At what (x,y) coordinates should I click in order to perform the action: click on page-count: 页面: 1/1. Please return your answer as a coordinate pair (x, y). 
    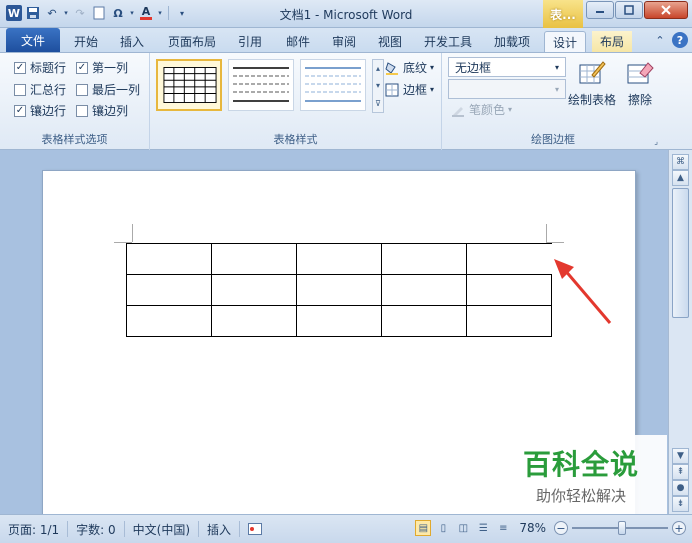
    Looking at the image, I should click on (34, 529).